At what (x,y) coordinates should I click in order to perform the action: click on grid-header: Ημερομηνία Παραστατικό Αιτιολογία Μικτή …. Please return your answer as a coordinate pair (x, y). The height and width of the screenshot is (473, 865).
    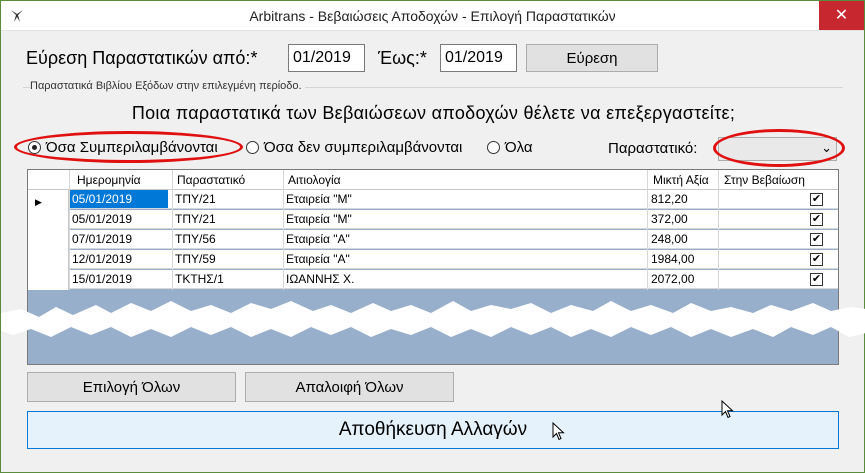
    Looking at the image, I should click on (433, 180).